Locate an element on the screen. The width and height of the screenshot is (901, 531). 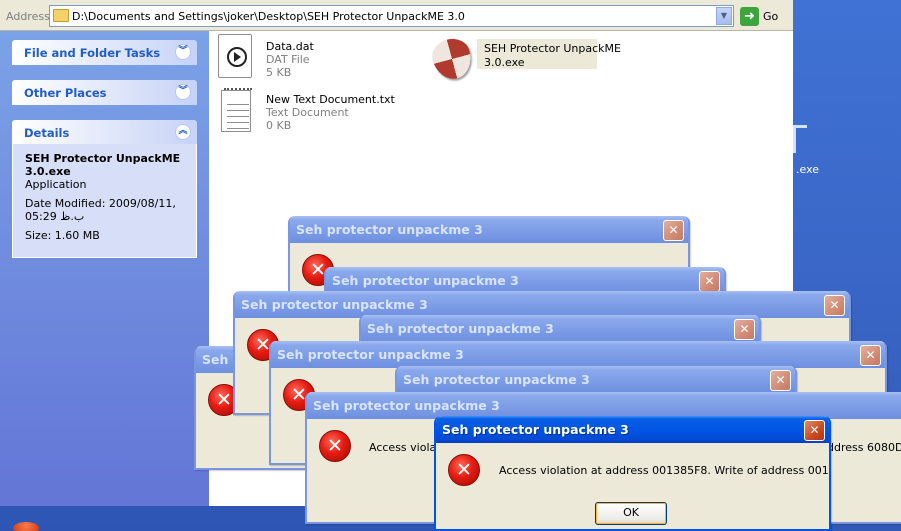
file-name: New Text Document.txt is located at coordinates (330, 99).